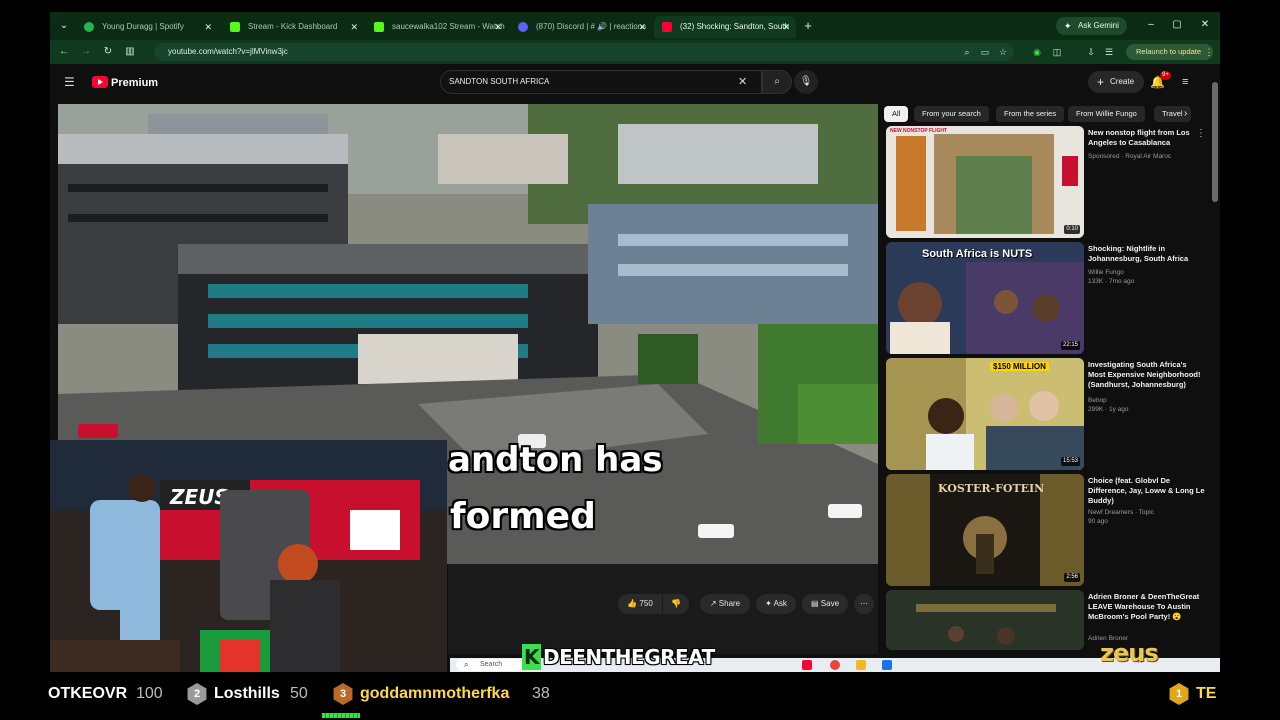 The width and height of the screenshot is (1280, 720). I want to click on search-input: SANDTON SOUTH AFRICA, so click(601, 82).